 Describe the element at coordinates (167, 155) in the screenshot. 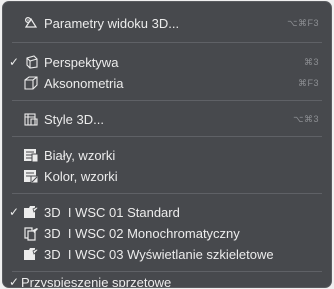

I see `menu-item-white-patterns: Biały, wzorki` at that location.